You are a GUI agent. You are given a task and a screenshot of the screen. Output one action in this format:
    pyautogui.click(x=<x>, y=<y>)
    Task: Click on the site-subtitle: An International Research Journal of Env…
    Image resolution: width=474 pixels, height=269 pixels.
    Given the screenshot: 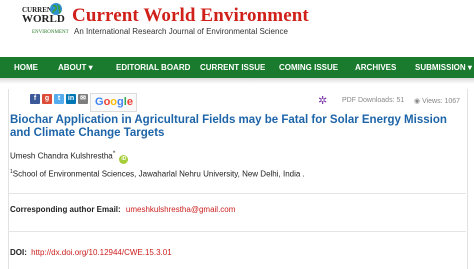 What is the action you would take?
    pyautogui.click(x=181, y=31)
    